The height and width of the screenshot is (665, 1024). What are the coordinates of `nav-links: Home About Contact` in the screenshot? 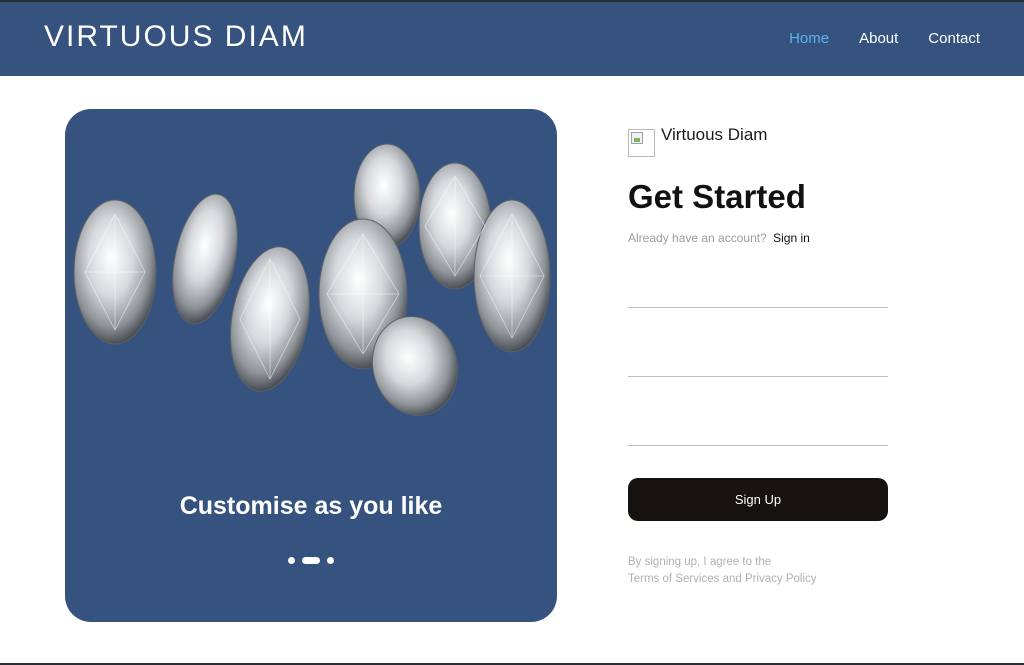 It's located at (884, 38).